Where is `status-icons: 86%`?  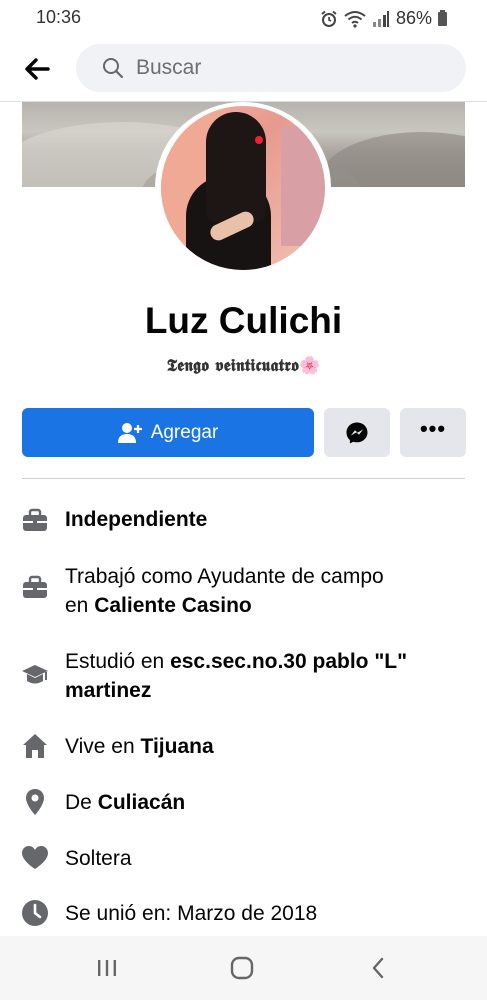 status-icons: 86% is located at coordinates (383, 18).